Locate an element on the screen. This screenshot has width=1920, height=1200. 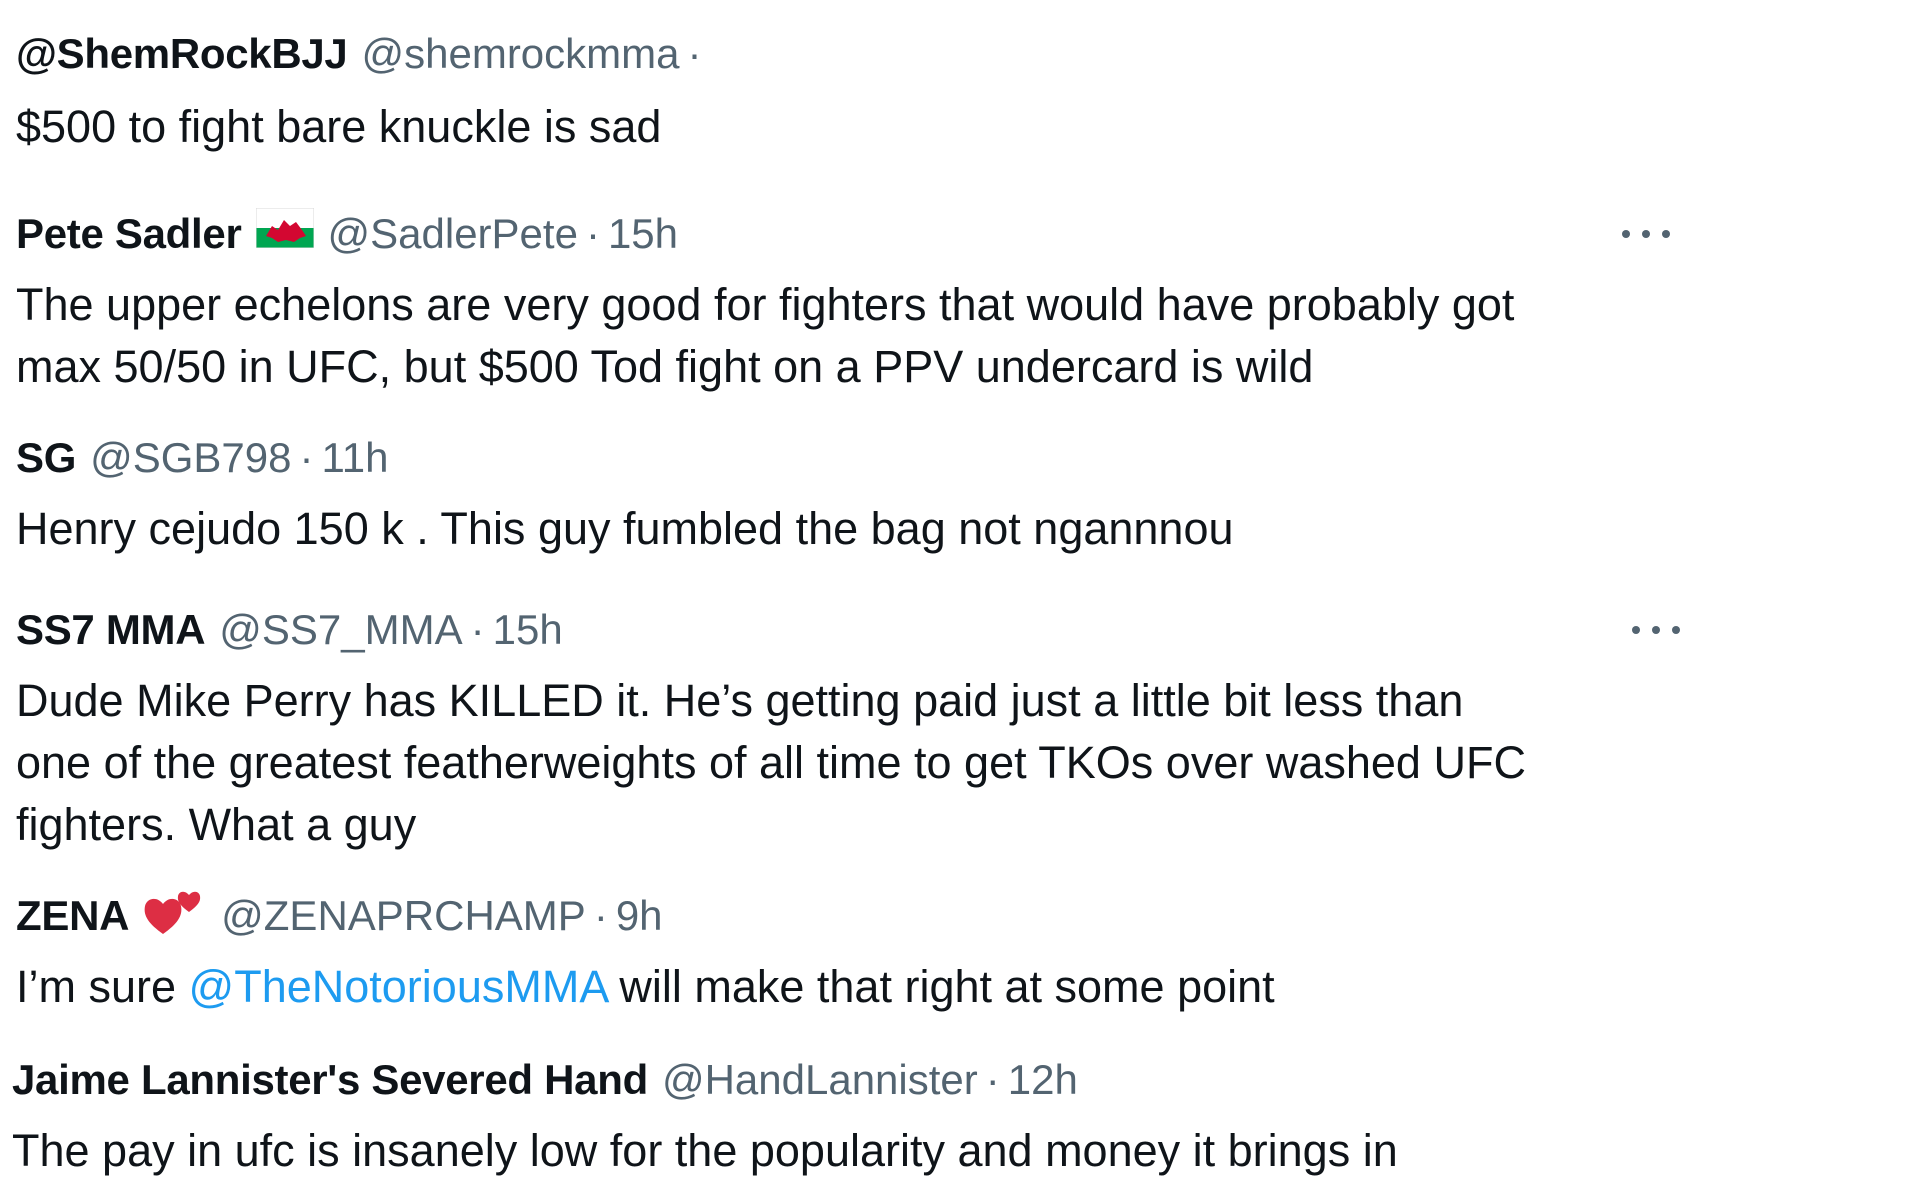
author-handle: @ZENAPRCHAMP is located at coordinates (403, 916).